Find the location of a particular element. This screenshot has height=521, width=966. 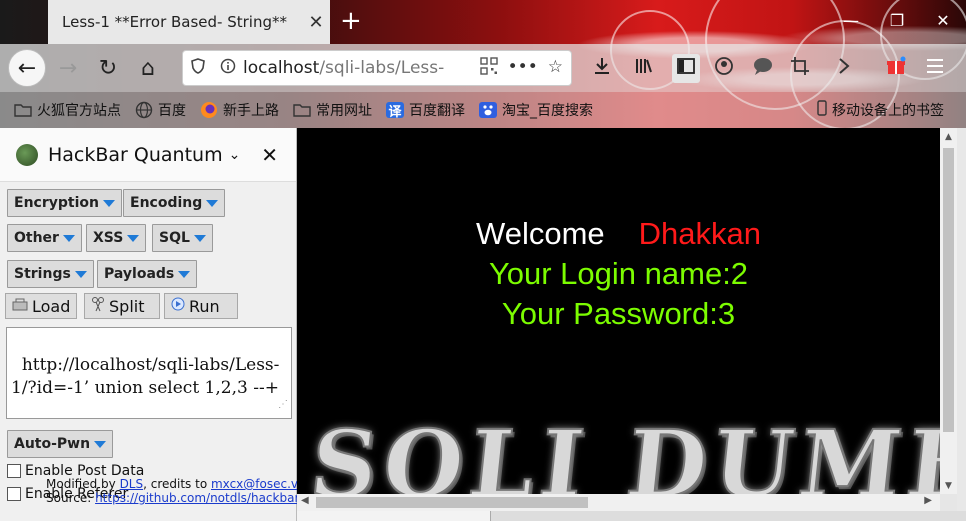

bookmark-baidu: 百度 is located at coordinates (160, 110).